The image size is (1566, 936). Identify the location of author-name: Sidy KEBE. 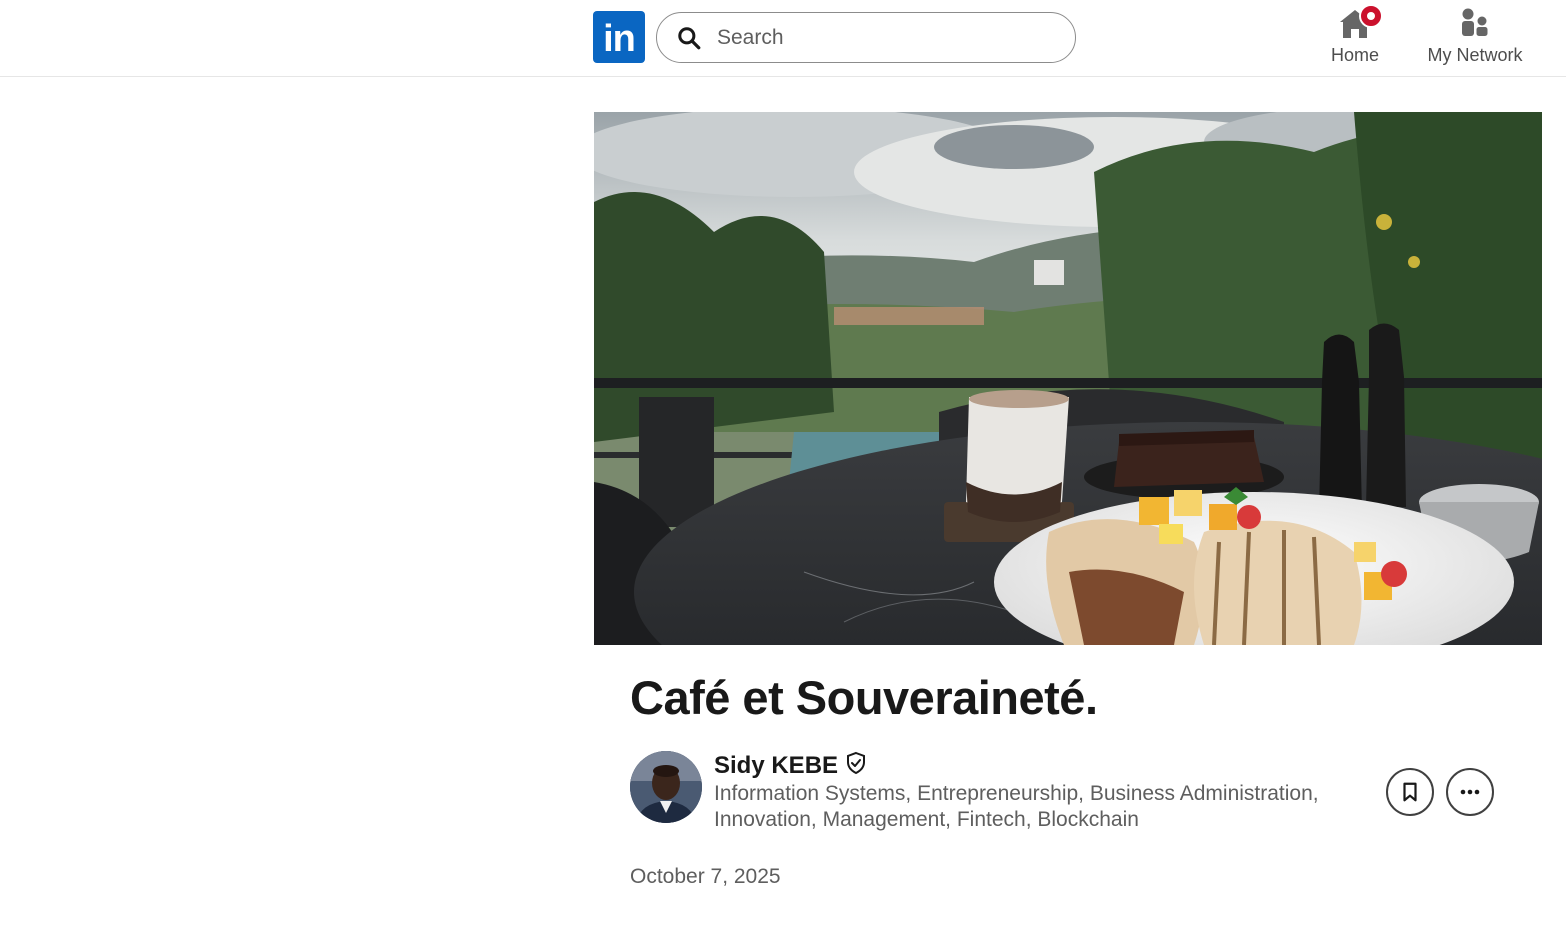
(776, 766).